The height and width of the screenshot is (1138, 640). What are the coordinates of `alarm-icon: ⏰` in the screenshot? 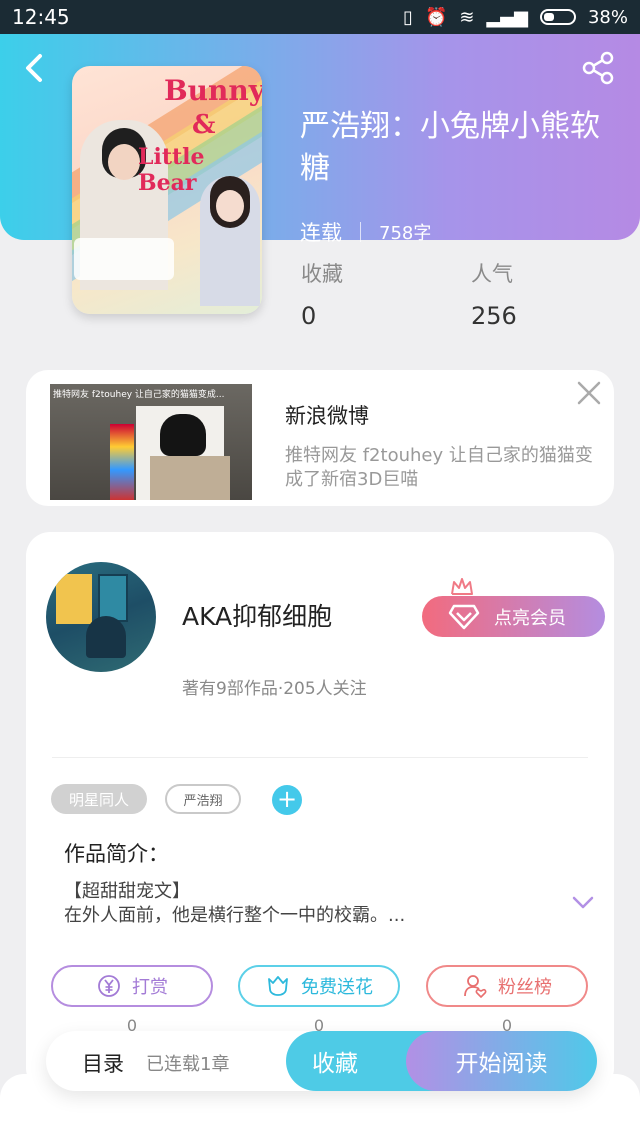 It's located at (436, 17).